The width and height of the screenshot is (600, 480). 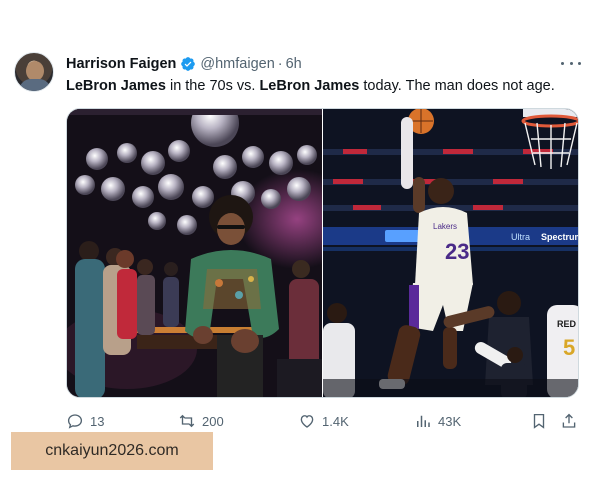 I want to click on verified-badge-icon, so click(x=188, y=64).